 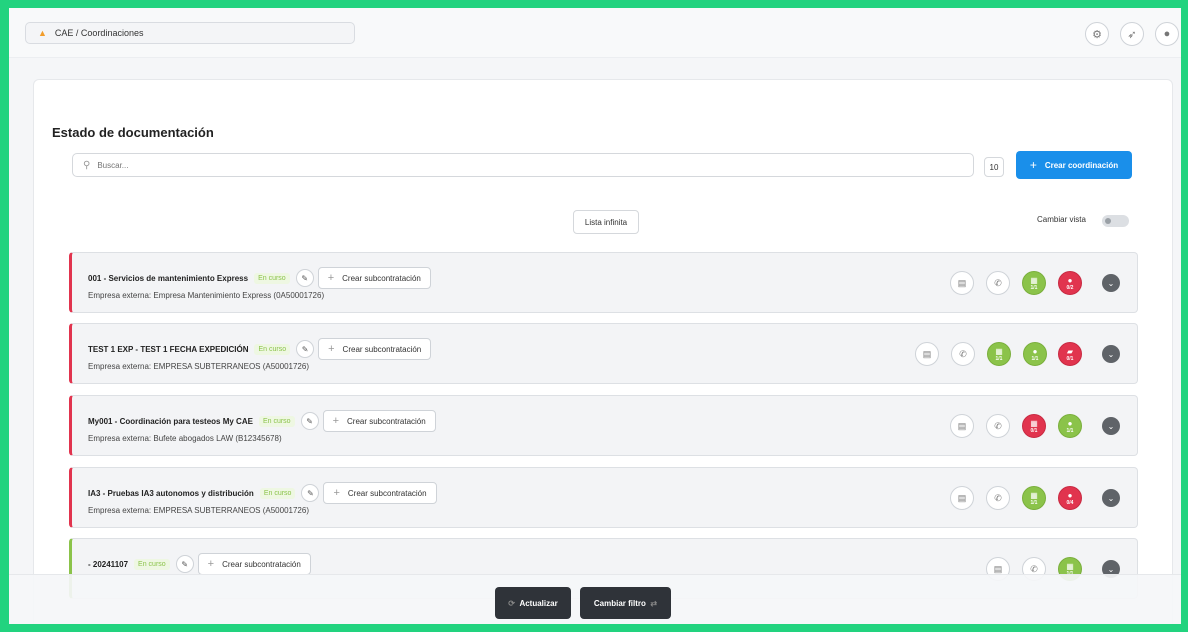 What do you see at coordinates (606, 222) in the screenshot?
I see `infinite-list-button: Lista infinita` at bounding box center [606, 222].